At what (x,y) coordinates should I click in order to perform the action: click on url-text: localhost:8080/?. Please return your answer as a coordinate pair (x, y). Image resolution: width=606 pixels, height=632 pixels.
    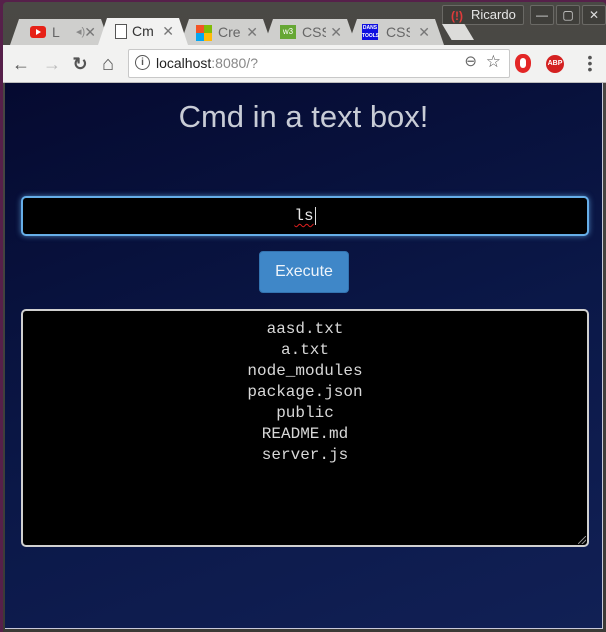
    Looking at the image, I should click on (207, 63).